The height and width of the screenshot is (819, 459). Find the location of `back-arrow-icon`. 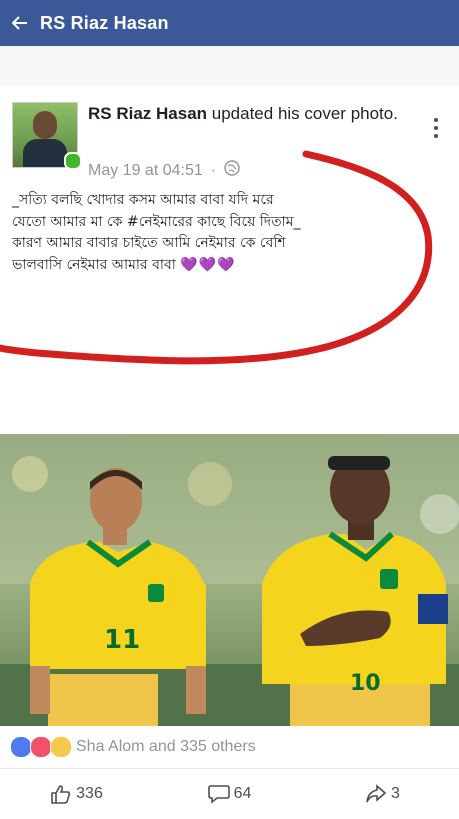

back-arrow-icon is located at coordinates (20, 23).